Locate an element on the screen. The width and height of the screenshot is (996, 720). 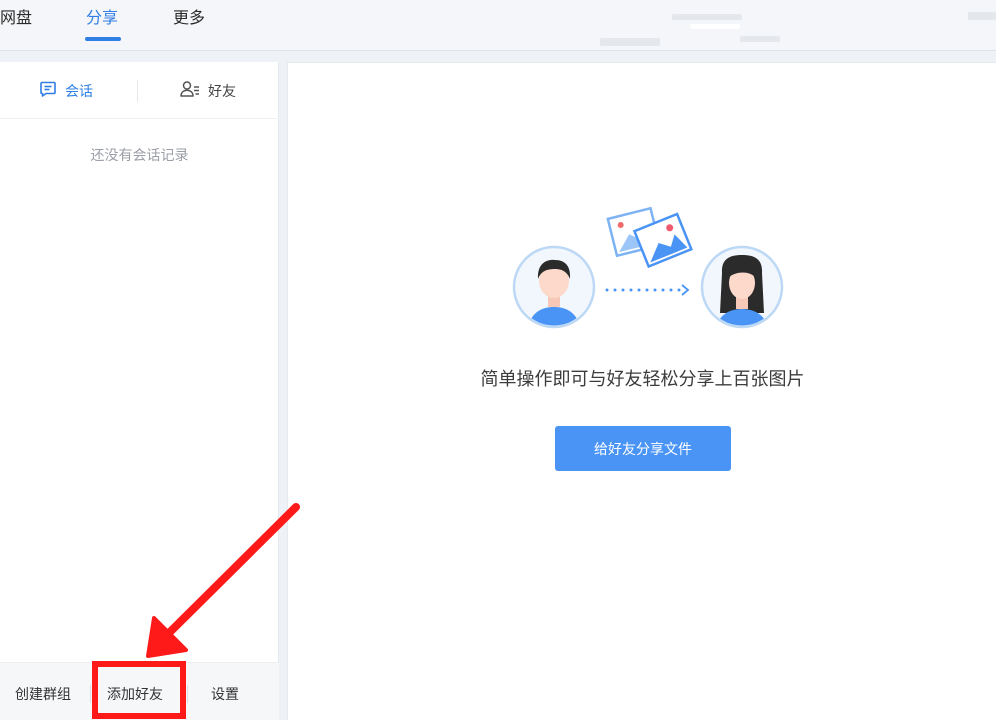
settings-button: 设置 is located at coordinates (225, 694).